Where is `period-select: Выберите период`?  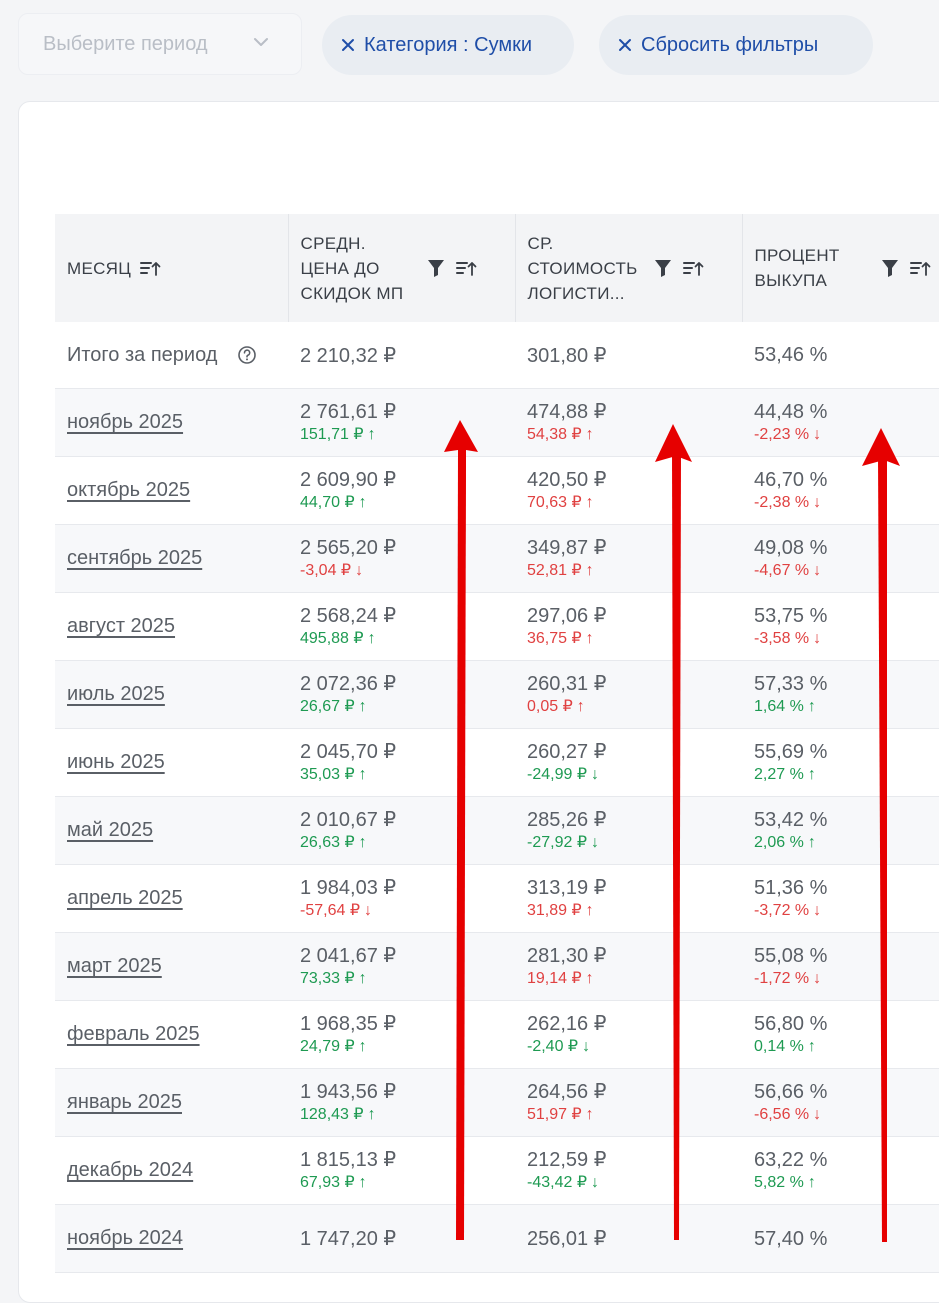
period-select: Выберите период is located at coordinates (160, 44).